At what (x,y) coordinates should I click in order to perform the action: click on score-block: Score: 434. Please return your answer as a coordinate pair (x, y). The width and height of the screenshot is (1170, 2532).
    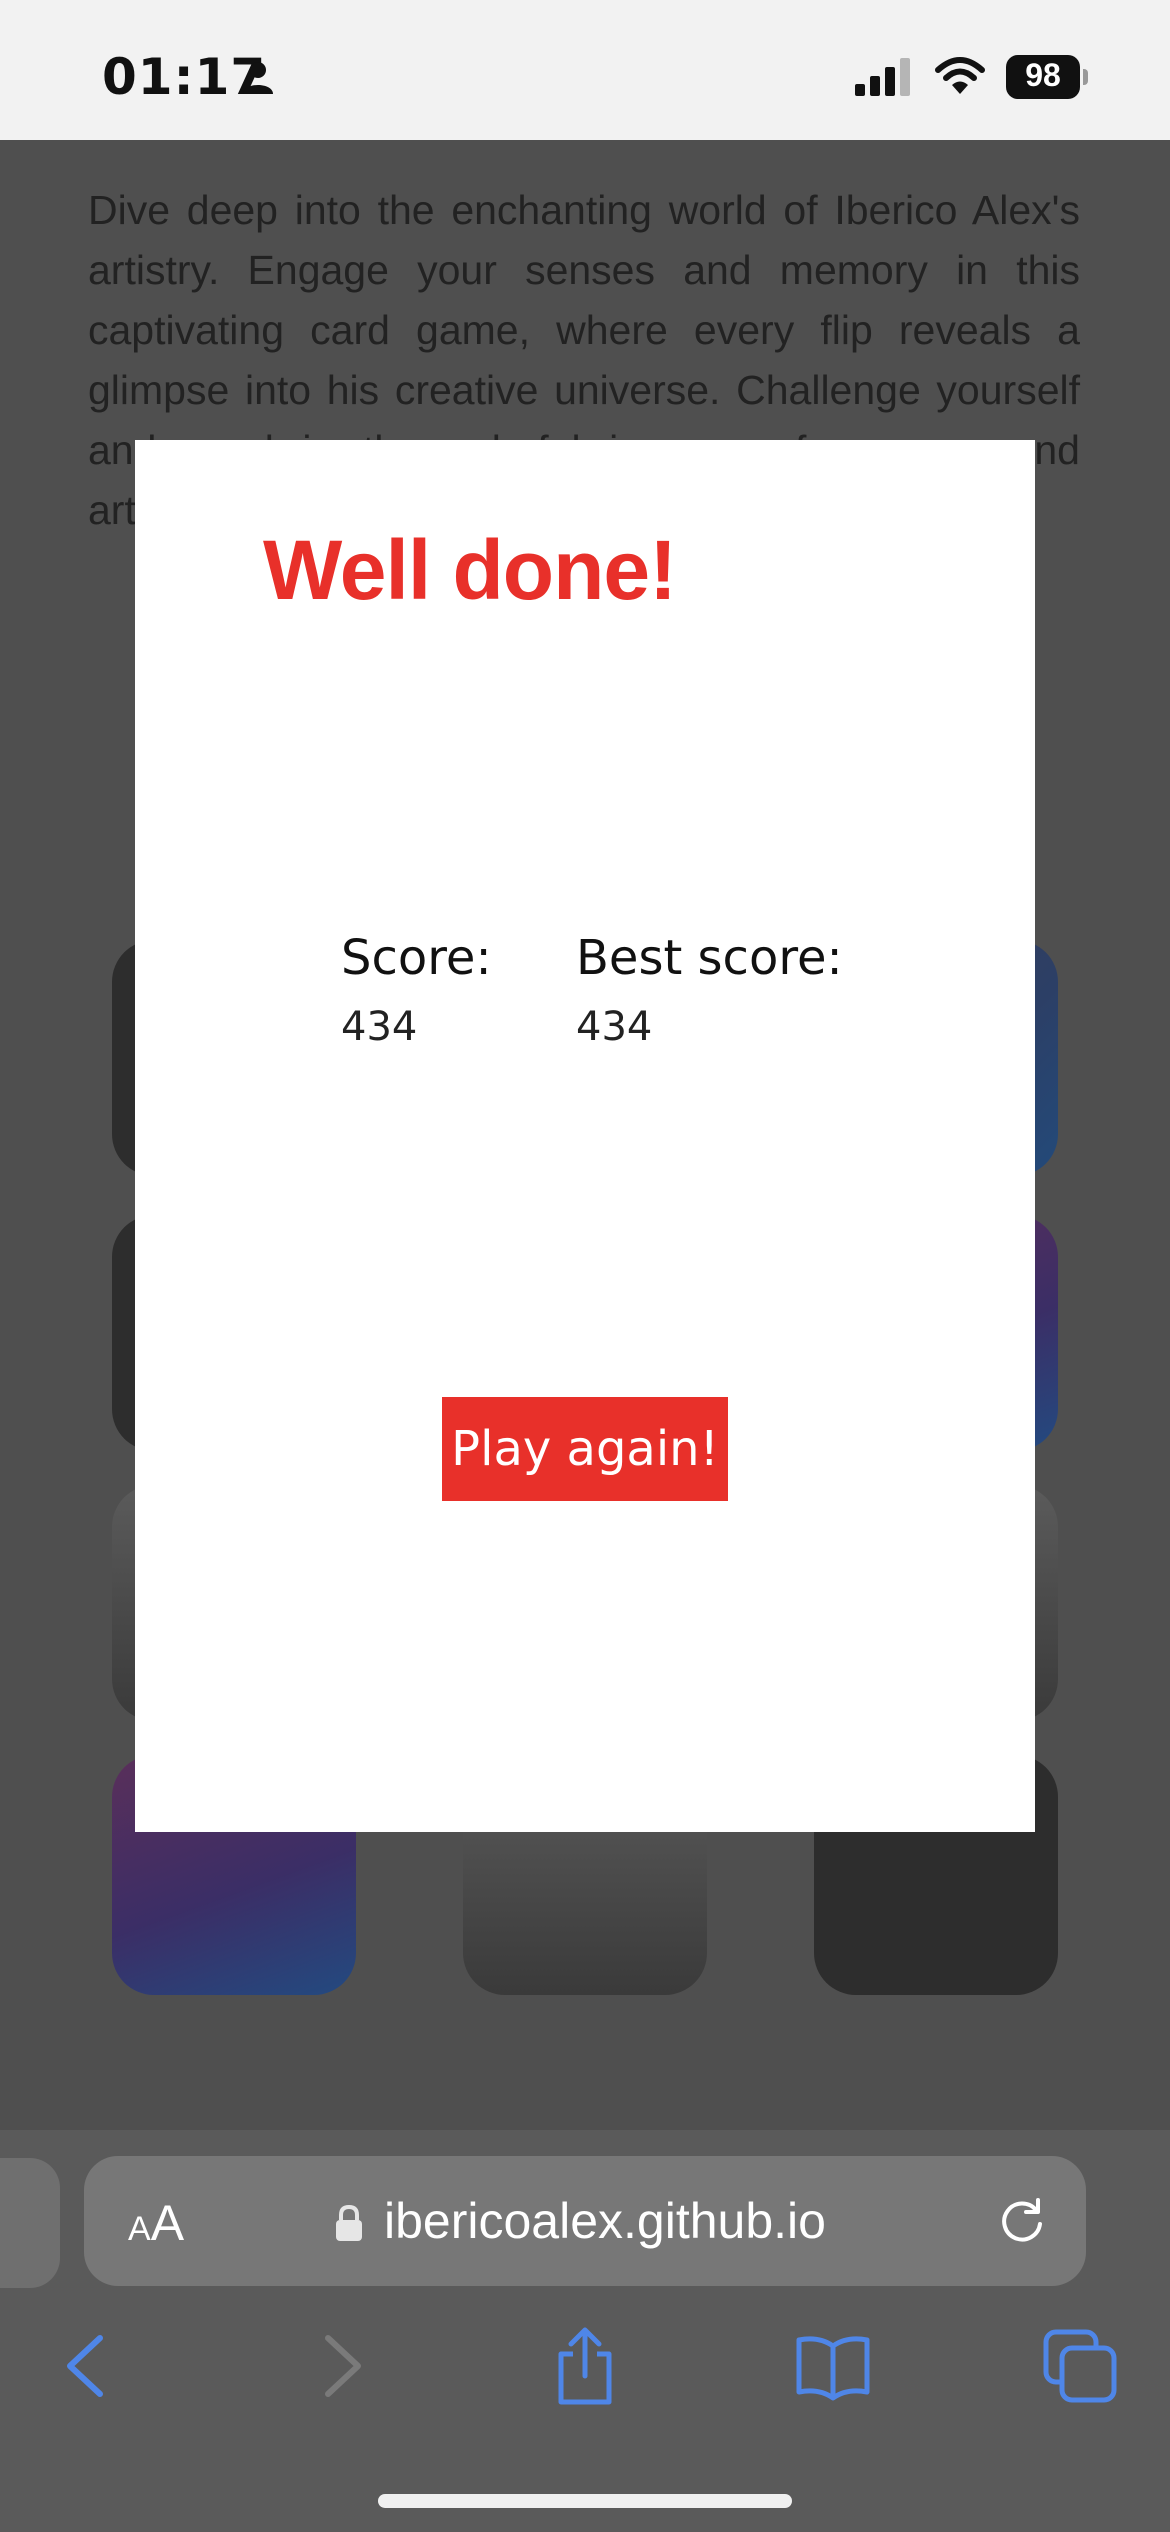
    Looking at the image, I should click on (416, 990).